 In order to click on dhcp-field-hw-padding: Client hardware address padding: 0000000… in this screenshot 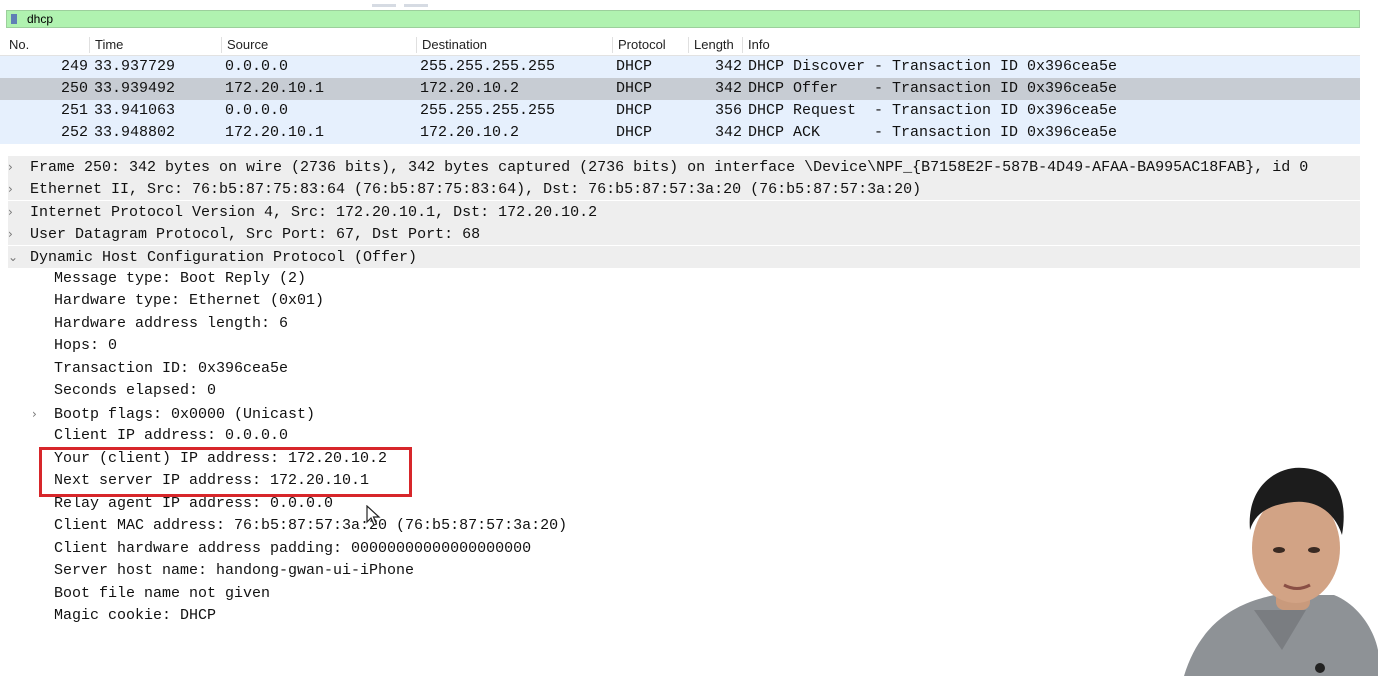, I will do `click(292, 549)`.